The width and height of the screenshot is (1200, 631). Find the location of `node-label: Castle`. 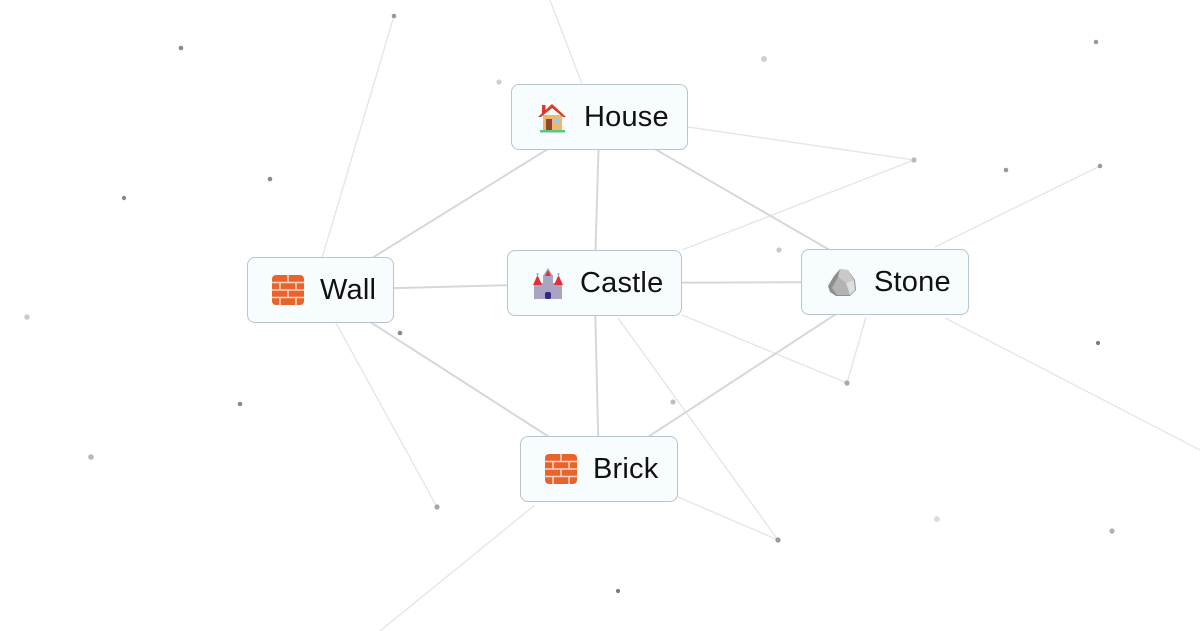

node-label: Castle is located at coordinates (622, 282).